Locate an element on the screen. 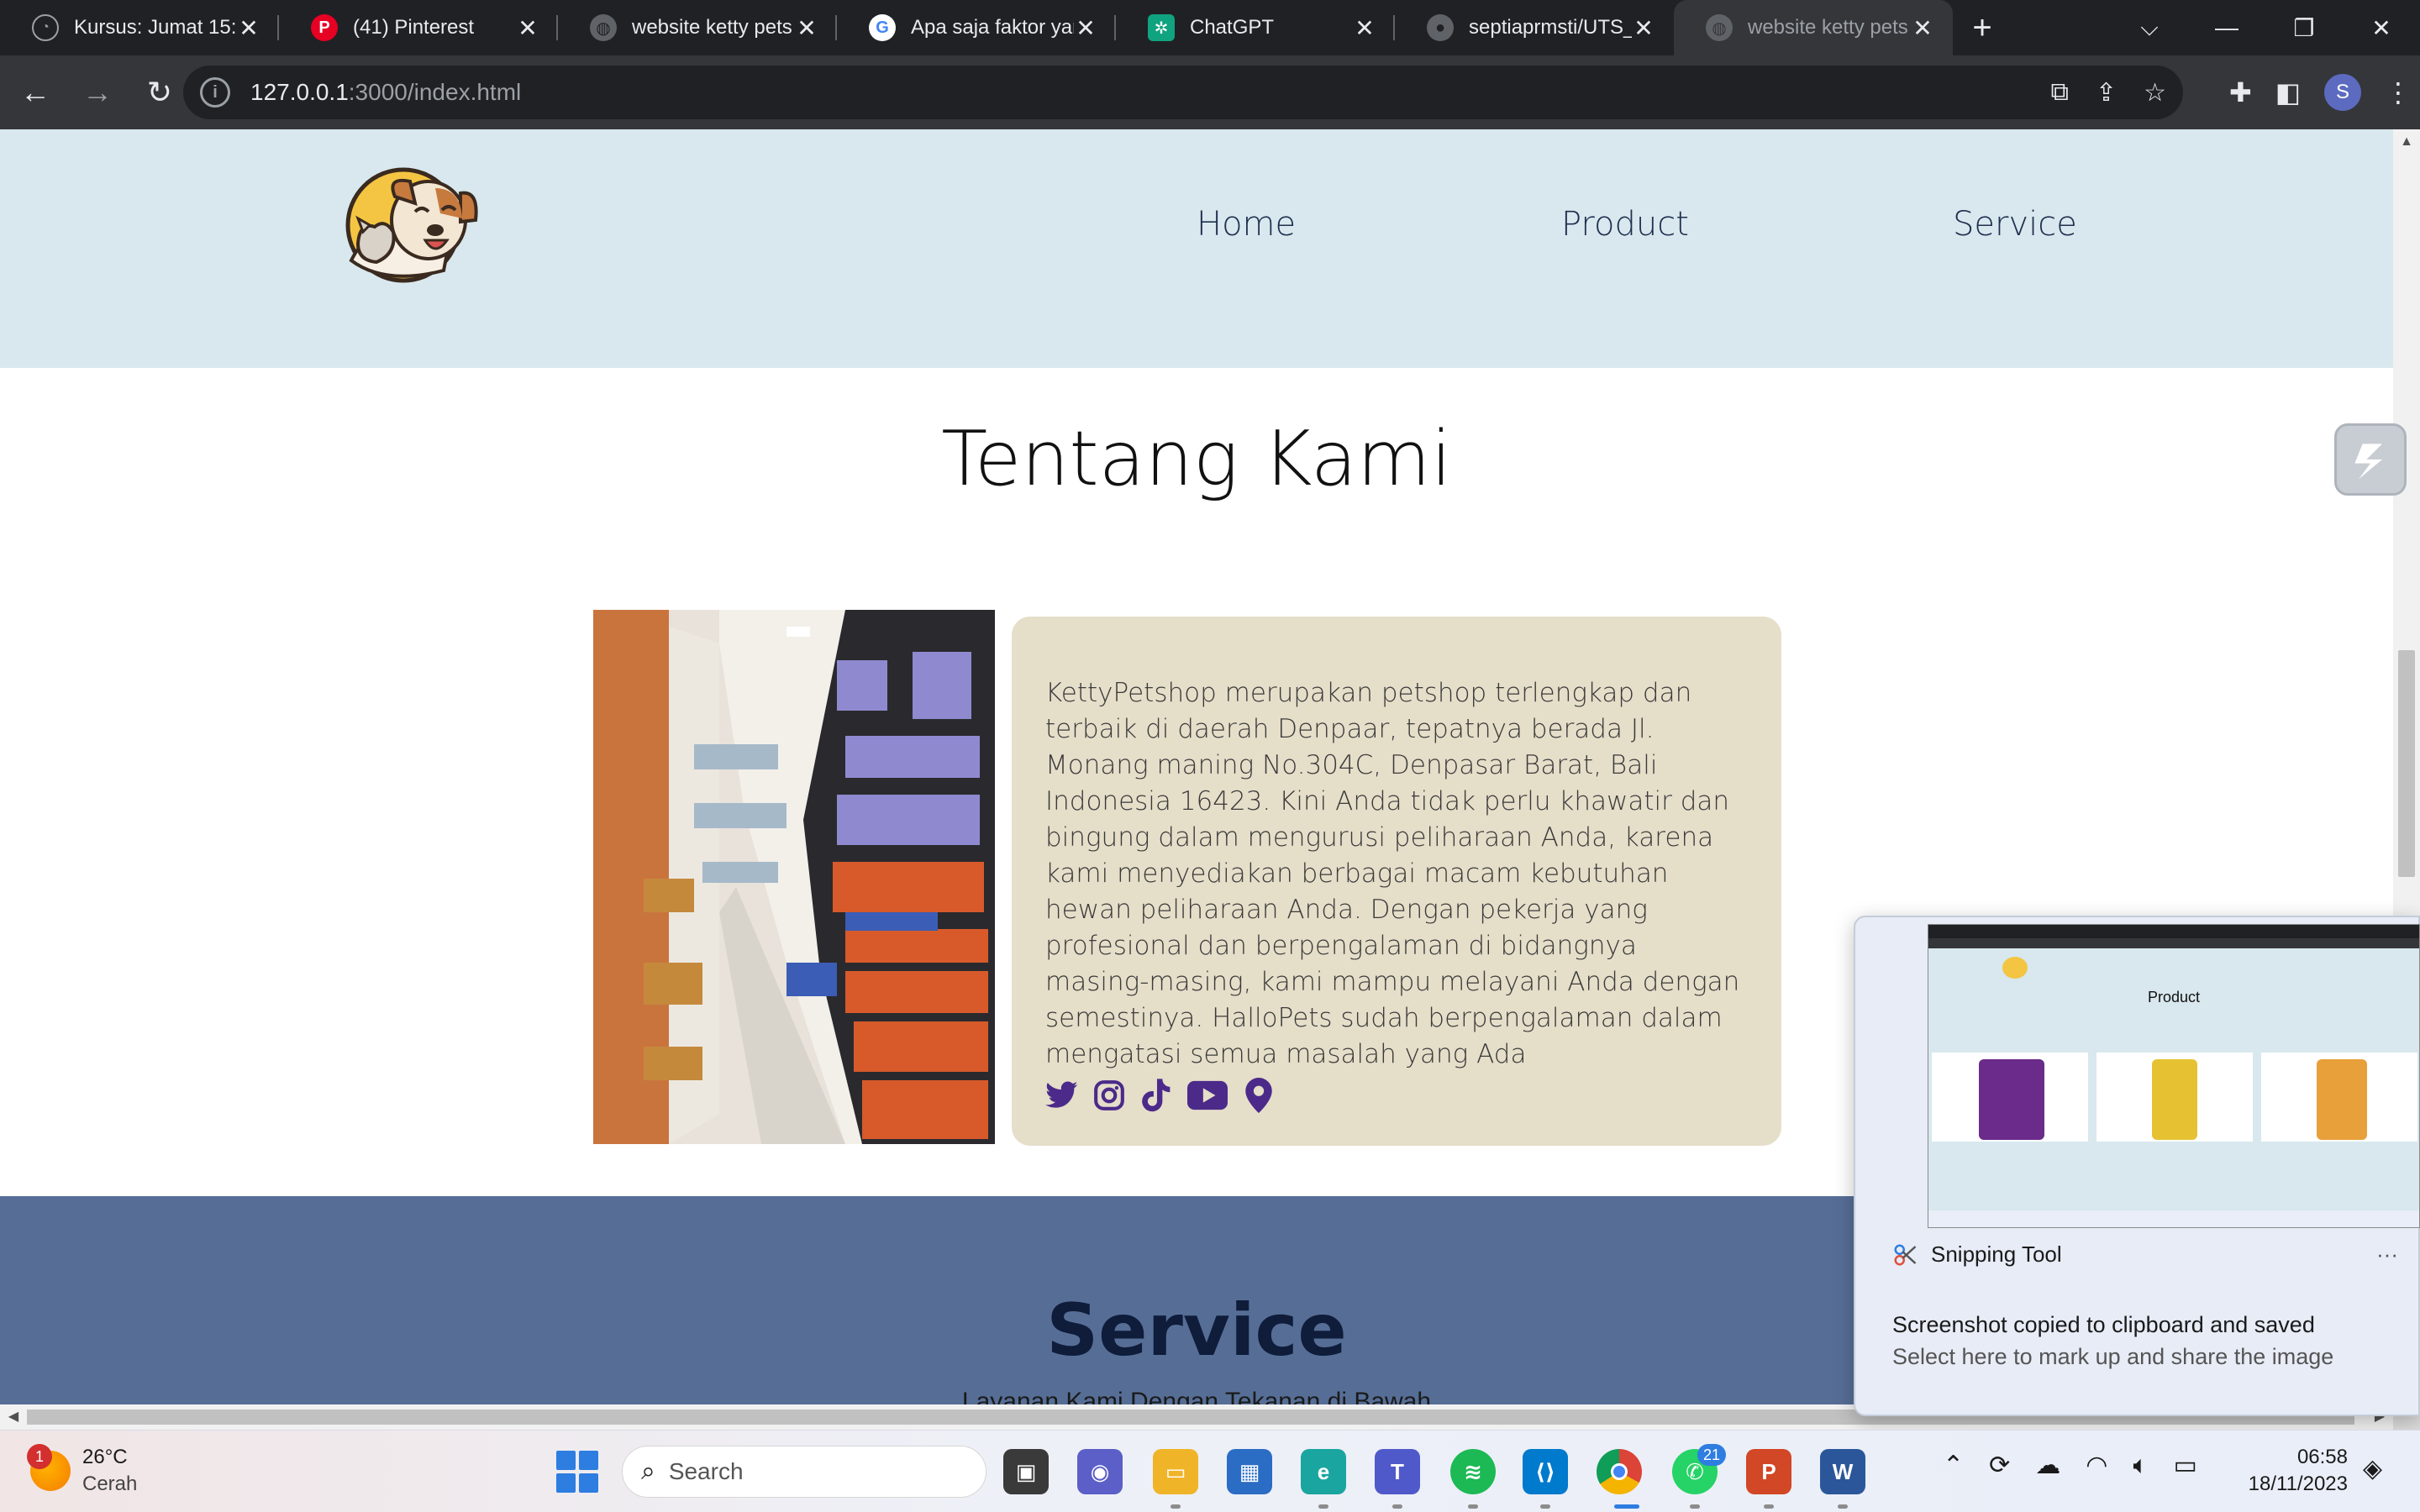  onedrive-icon: ☁ is located at coordinates (2047, 1465).